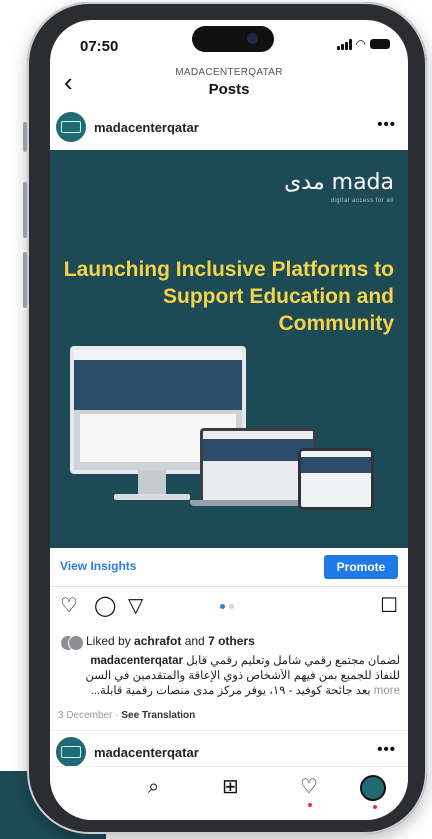 This screenshot has width=432, height=839. What do you see at coordinates (222, 606) in the screenshot?
I see `carousel-dot-active` at bounding box center [222, 606].